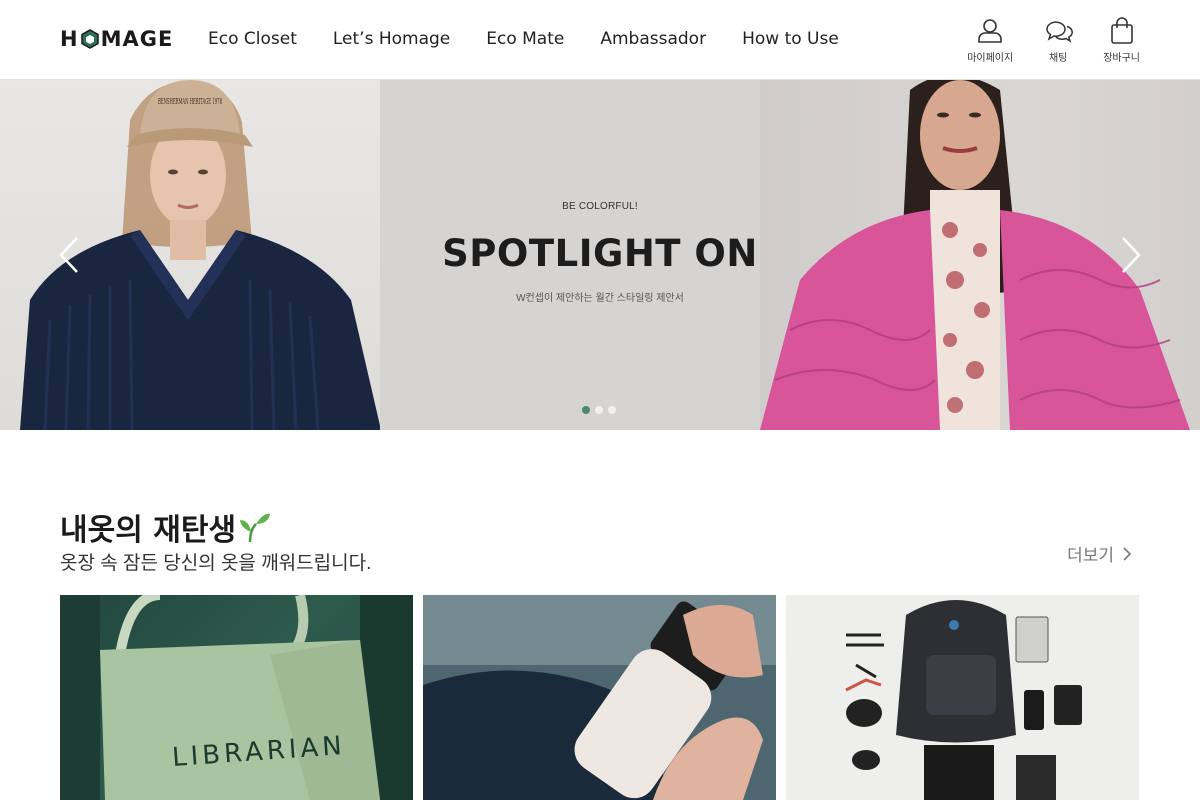 Image resolution: width=1200 pixels, height=800 pixels. I want to click on cart-label: 장바구니, so click(1121, 58).